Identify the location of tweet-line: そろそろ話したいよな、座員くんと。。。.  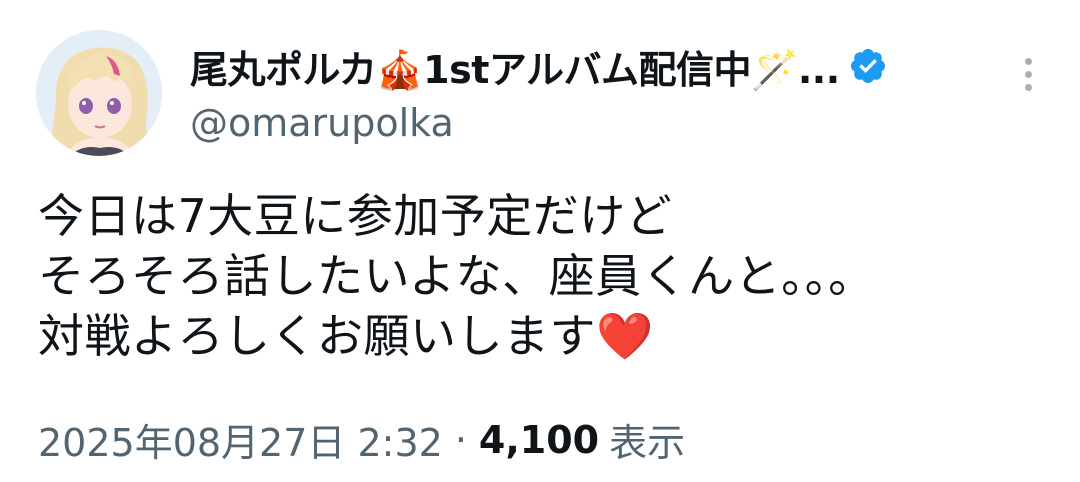
(456, 276).